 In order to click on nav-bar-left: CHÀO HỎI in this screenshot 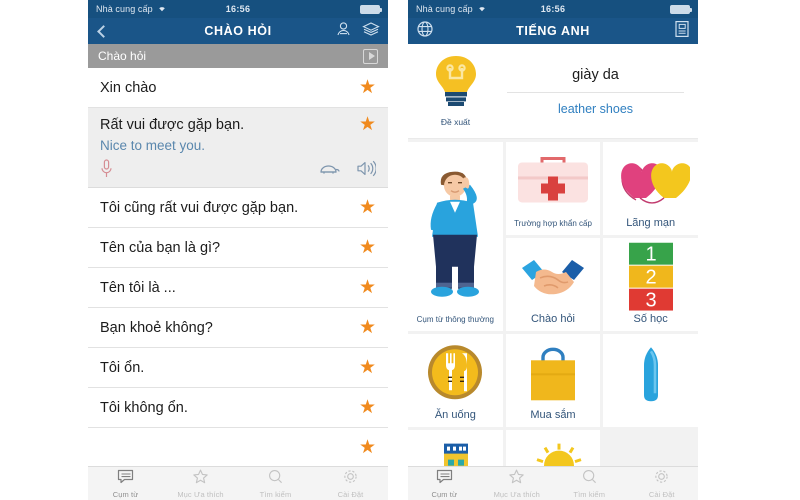, I will do `click(238, 31)`.